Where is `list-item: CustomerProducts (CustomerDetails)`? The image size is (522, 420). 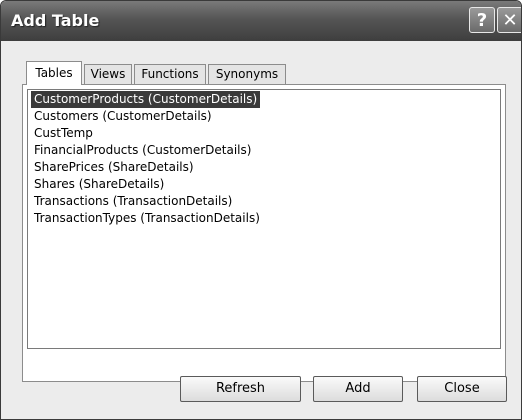 list-item: CustomerProducts (CustomerDetails) is located at coordinates (146, 99).